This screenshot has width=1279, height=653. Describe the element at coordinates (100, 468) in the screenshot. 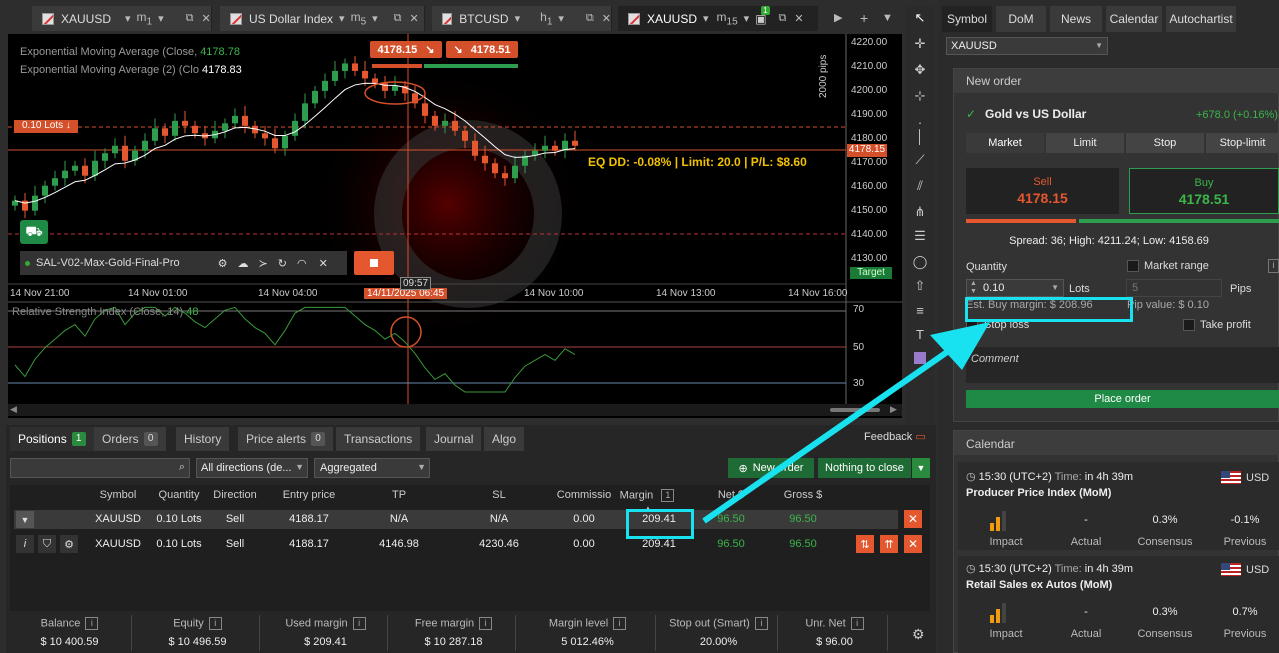

I see `symbol-search-input: ⌕` at that location.